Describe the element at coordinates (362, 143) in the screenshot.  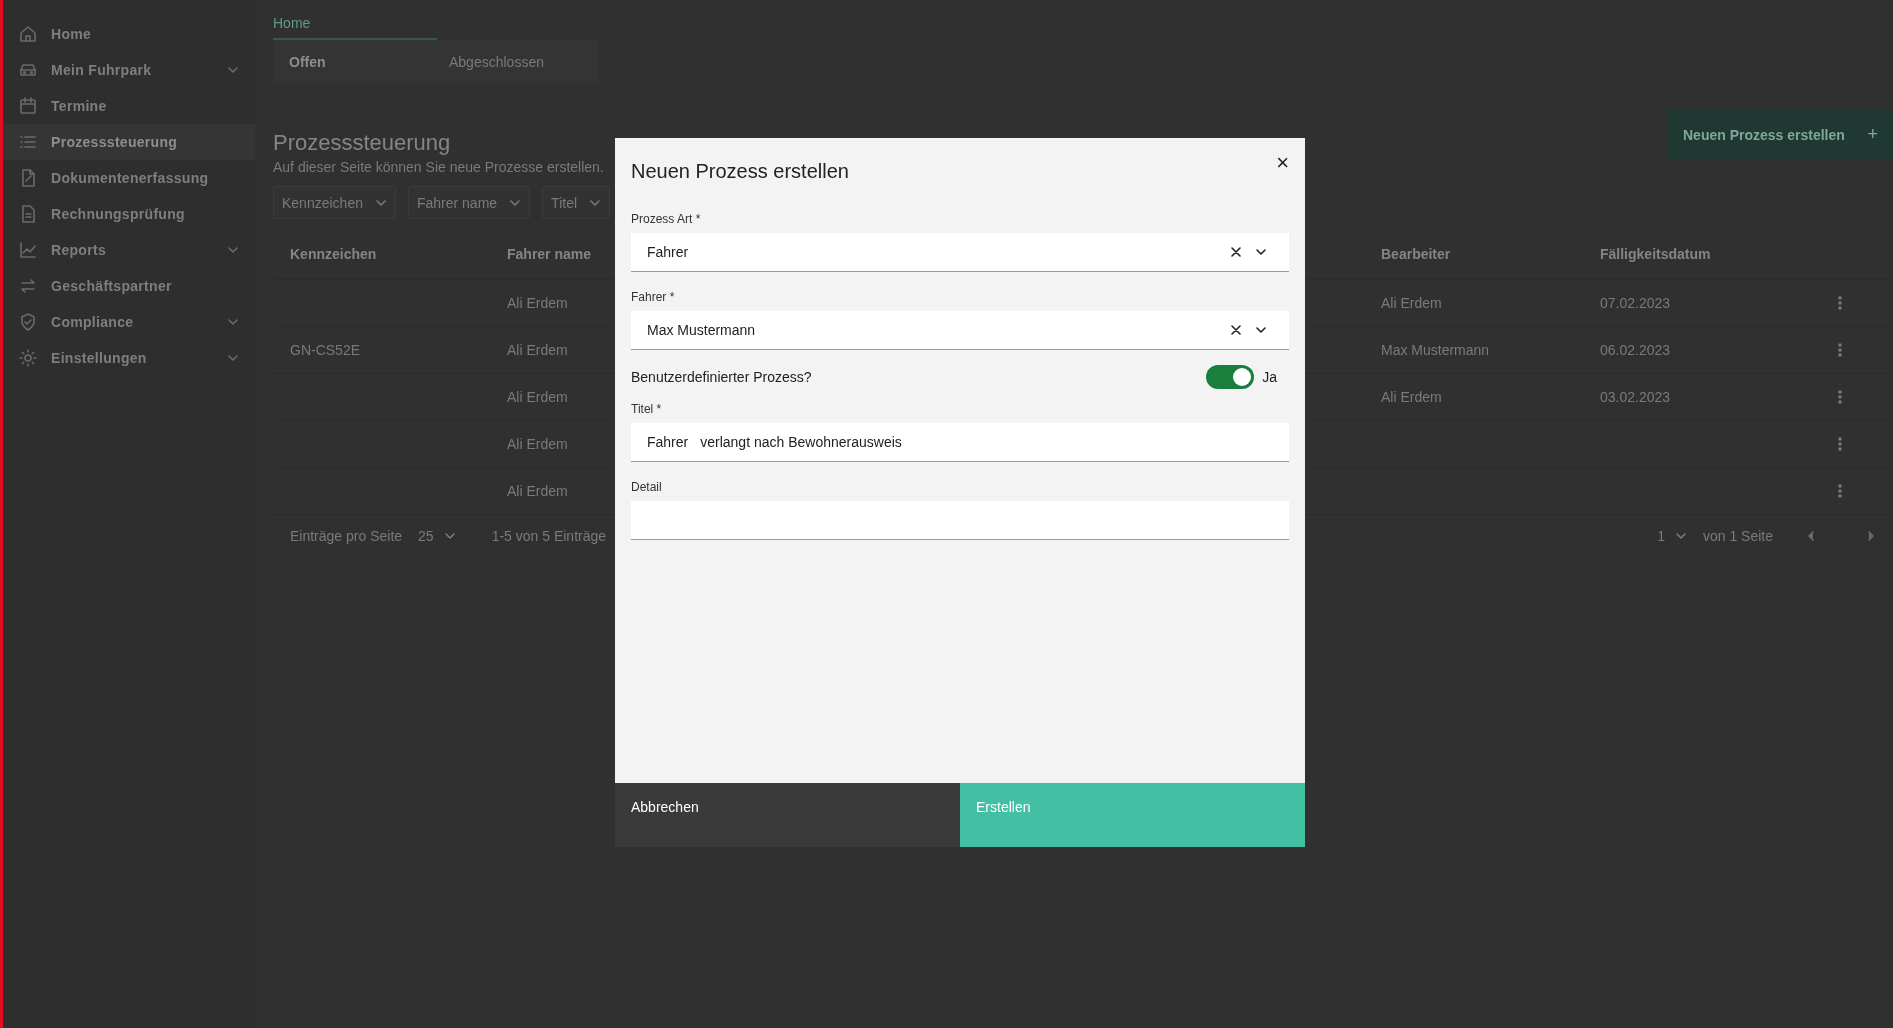
I see `page-title: Prozesssteuerung` at that location.